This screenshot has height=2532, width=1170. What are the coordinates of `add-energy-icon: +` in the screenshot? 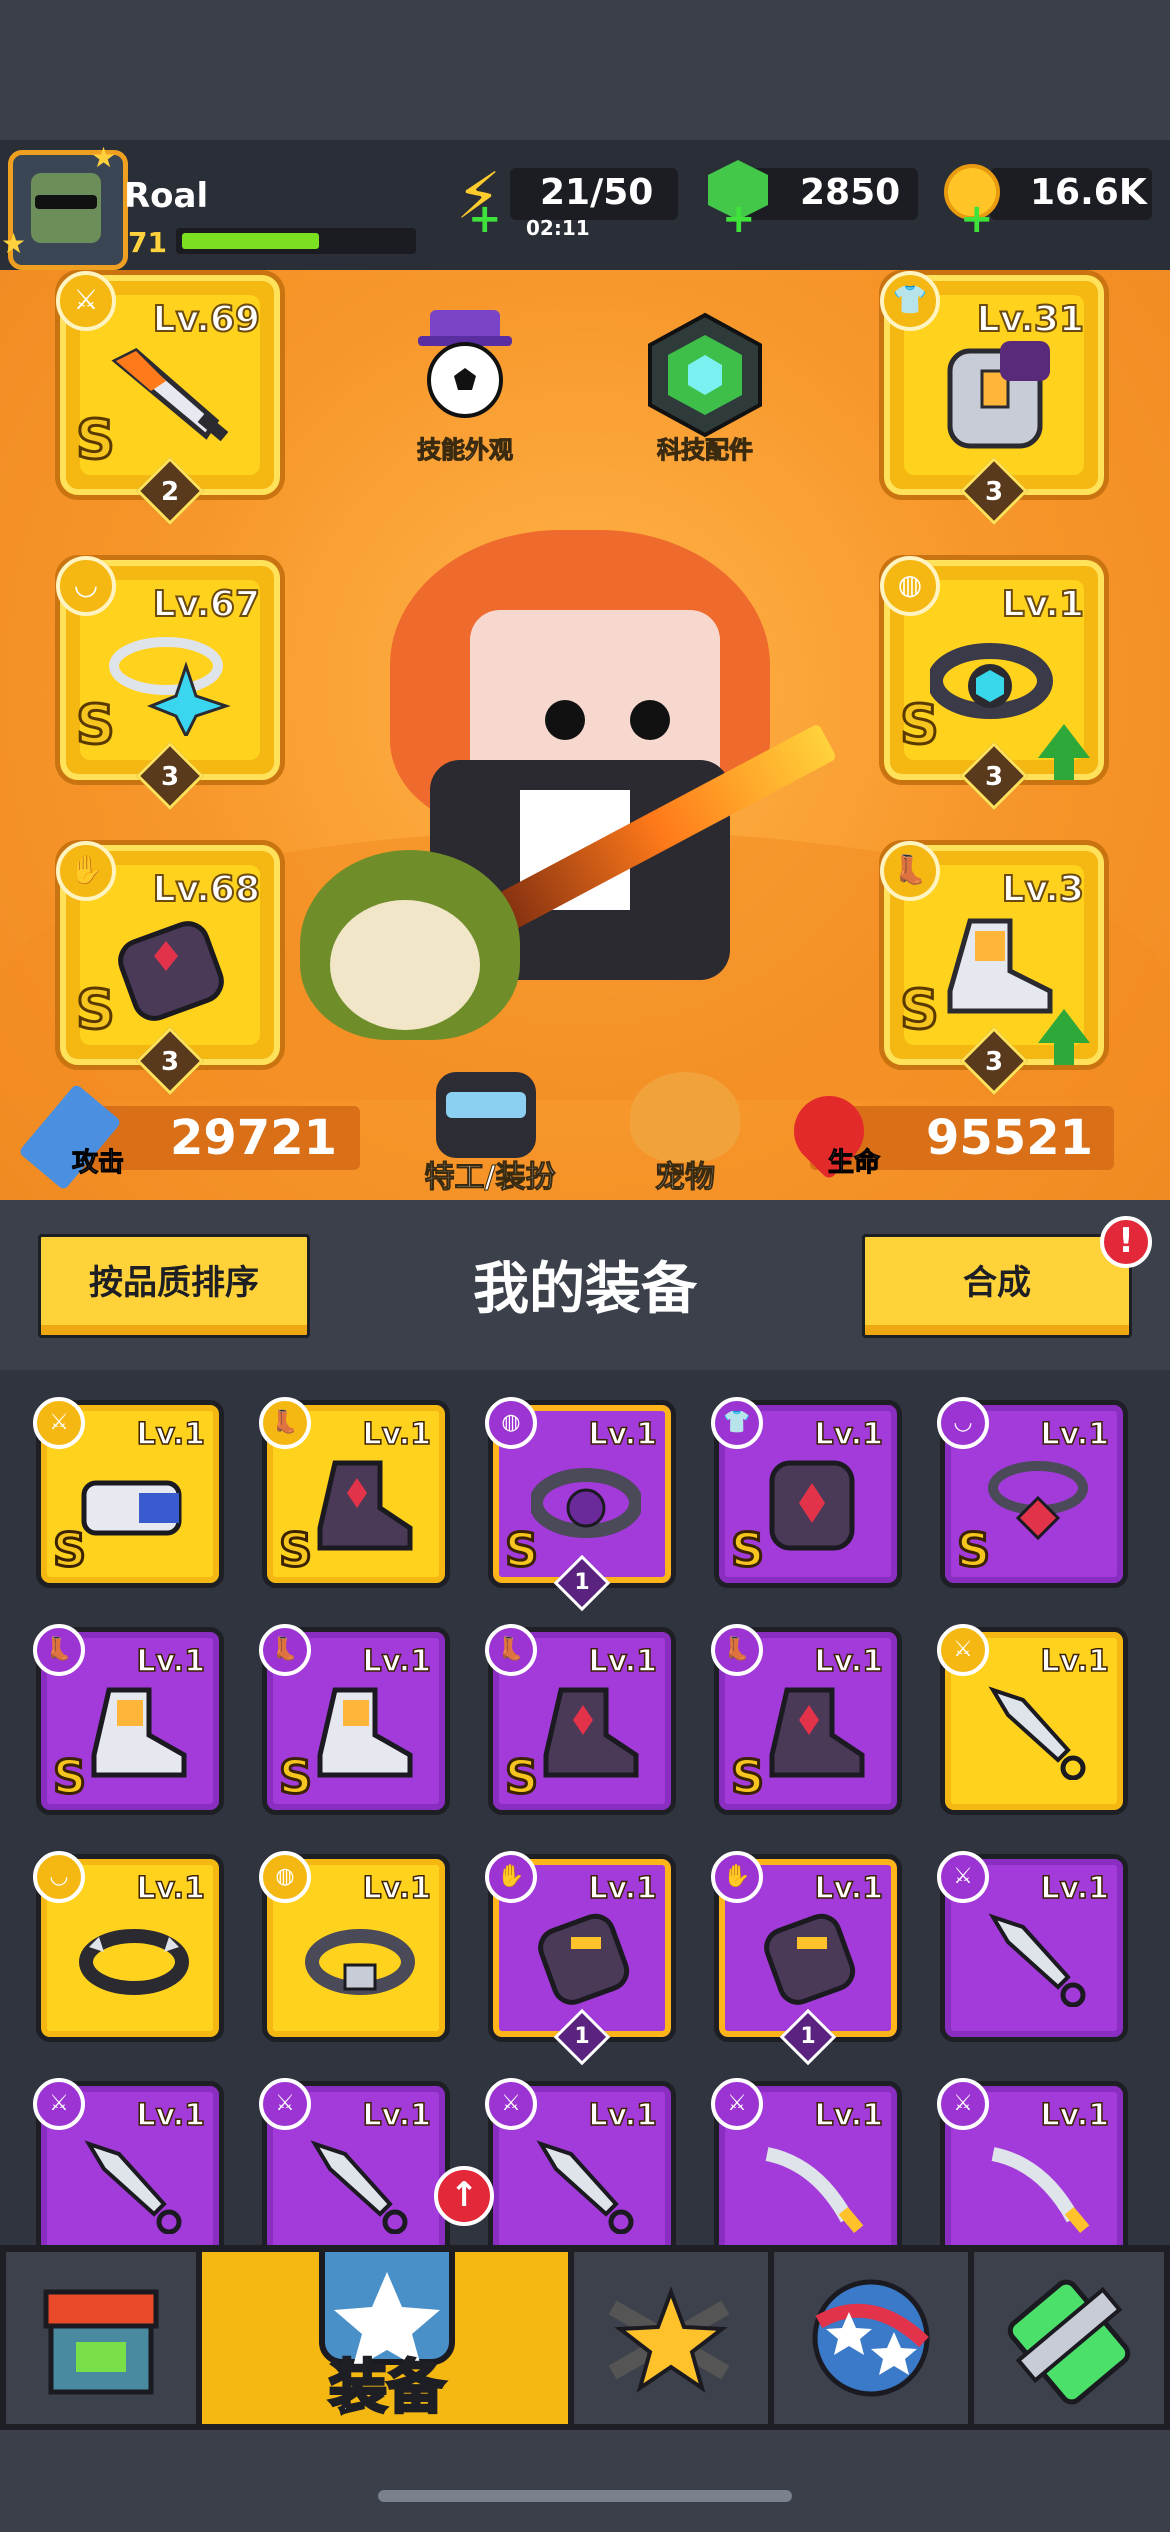 It's located at (485, 219).